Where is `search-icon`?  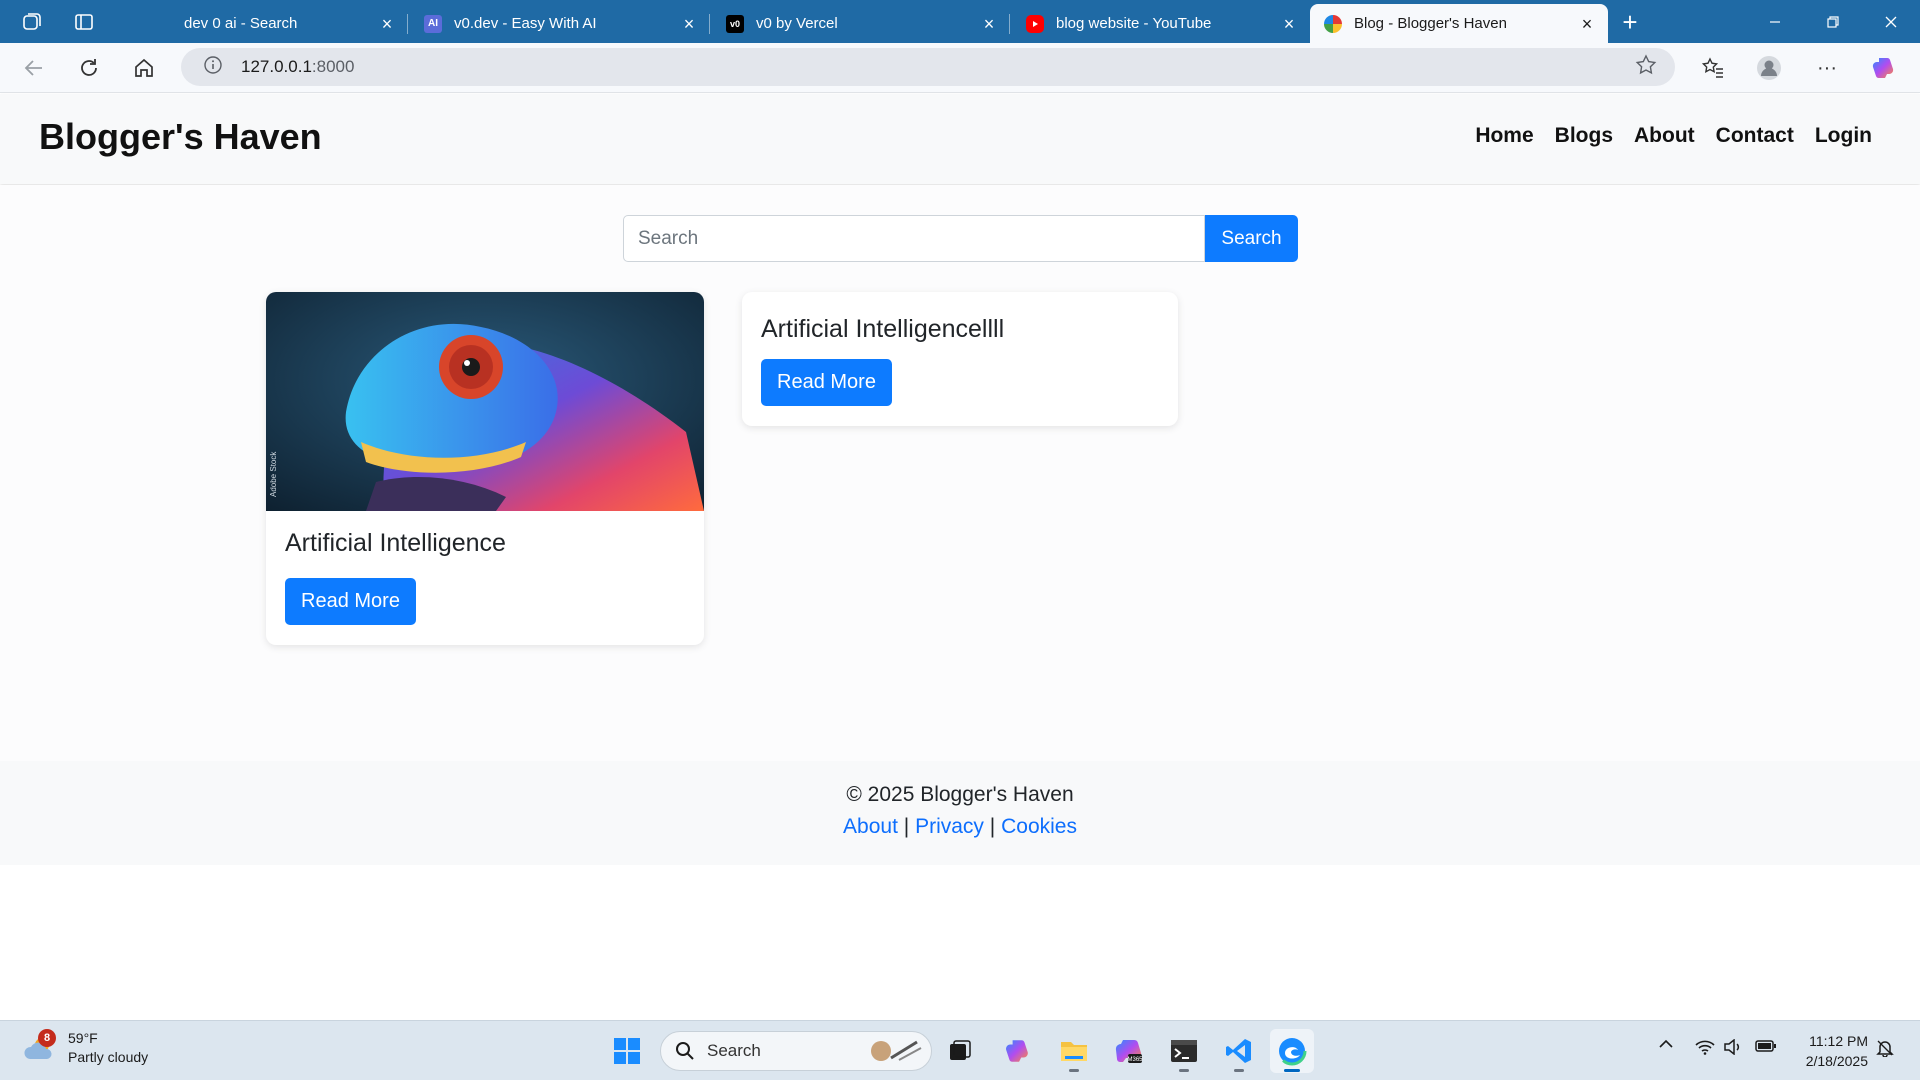 search-icon is located at coordinates (685, 1051).